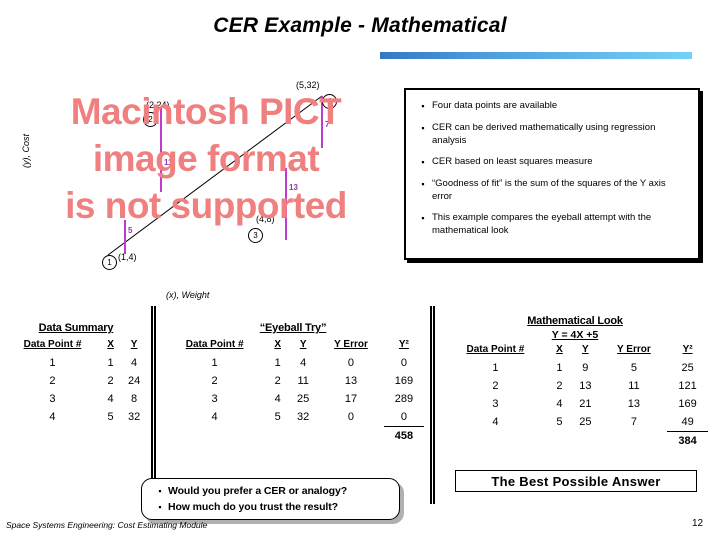  What do you see at coordinates (76, 399) in the screenshot?
I see `table-row: 3 4 8` at bounding box center [76, 399].